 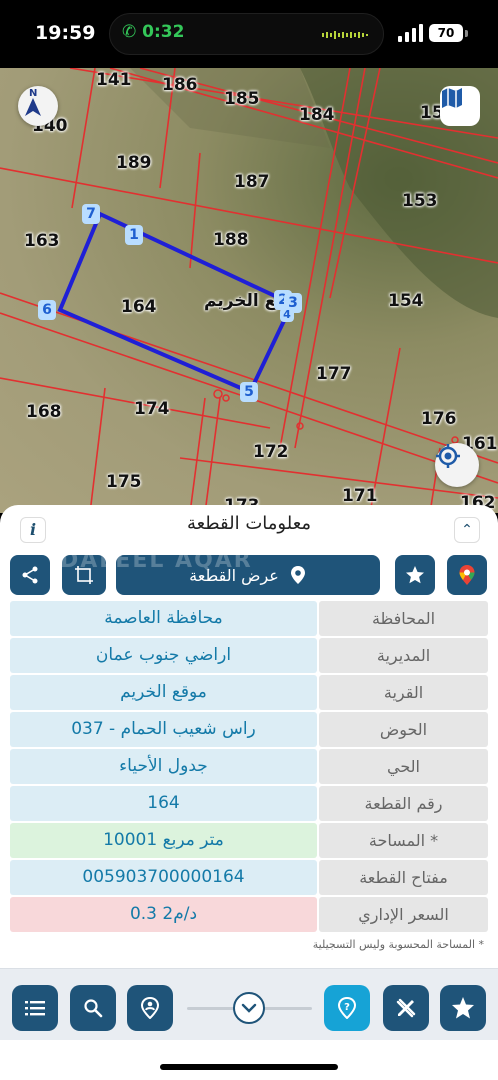 I want to click on label-cell: الحوض, so click(x=403, y=729).